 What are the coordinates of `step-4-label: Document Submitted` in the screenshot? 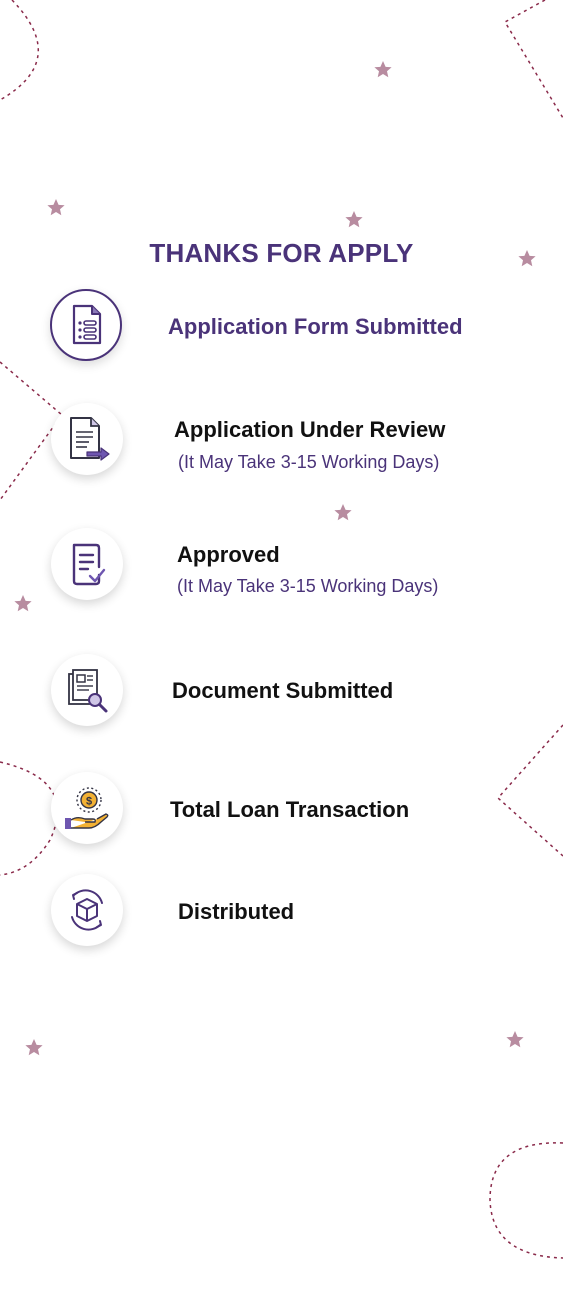 It's located at (283, 690).